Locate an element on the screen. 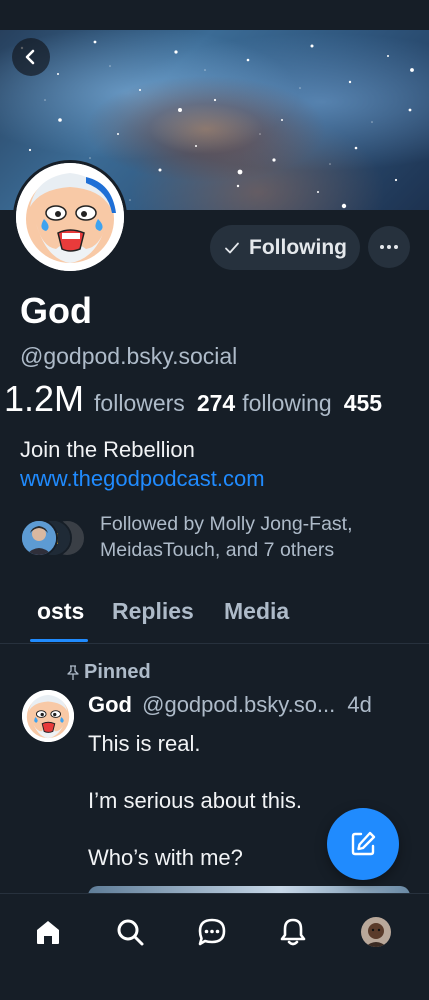 The height and width of the screenshot is (1000, 429). back-button is located at coordinates (31, 57).